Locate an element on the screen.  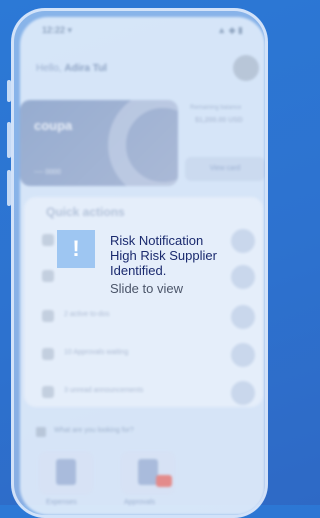
quick-actions-title: Quick actions is located at coordinates (85, 212).